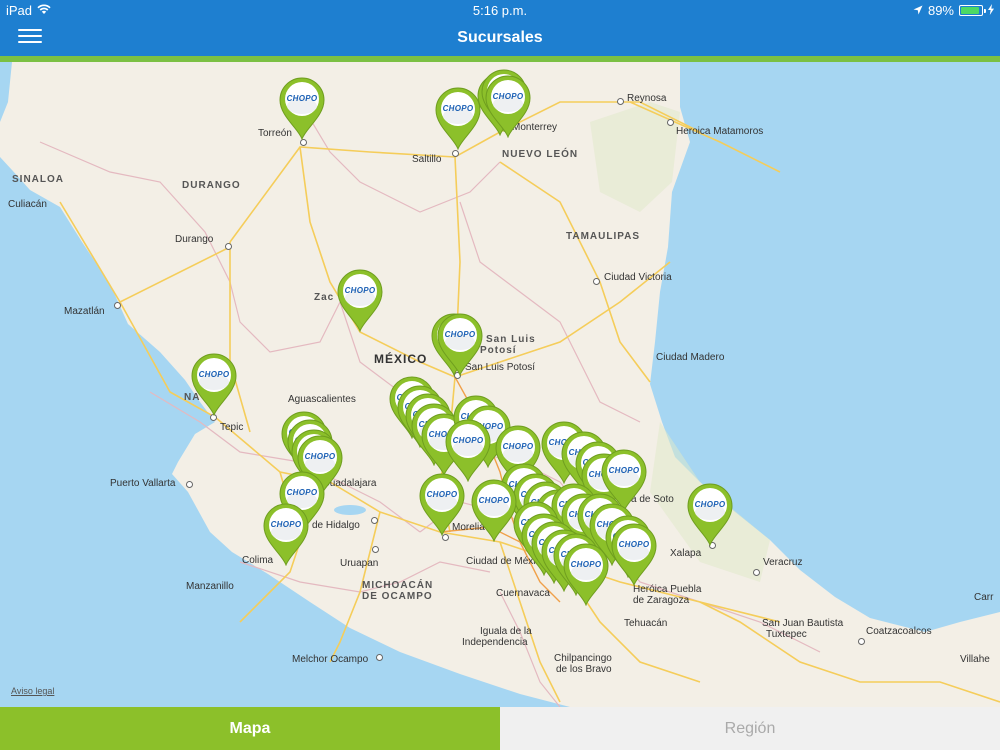 The image size is (1000, 750). I want to click on page-title: Sucursales, so click(500, 37).